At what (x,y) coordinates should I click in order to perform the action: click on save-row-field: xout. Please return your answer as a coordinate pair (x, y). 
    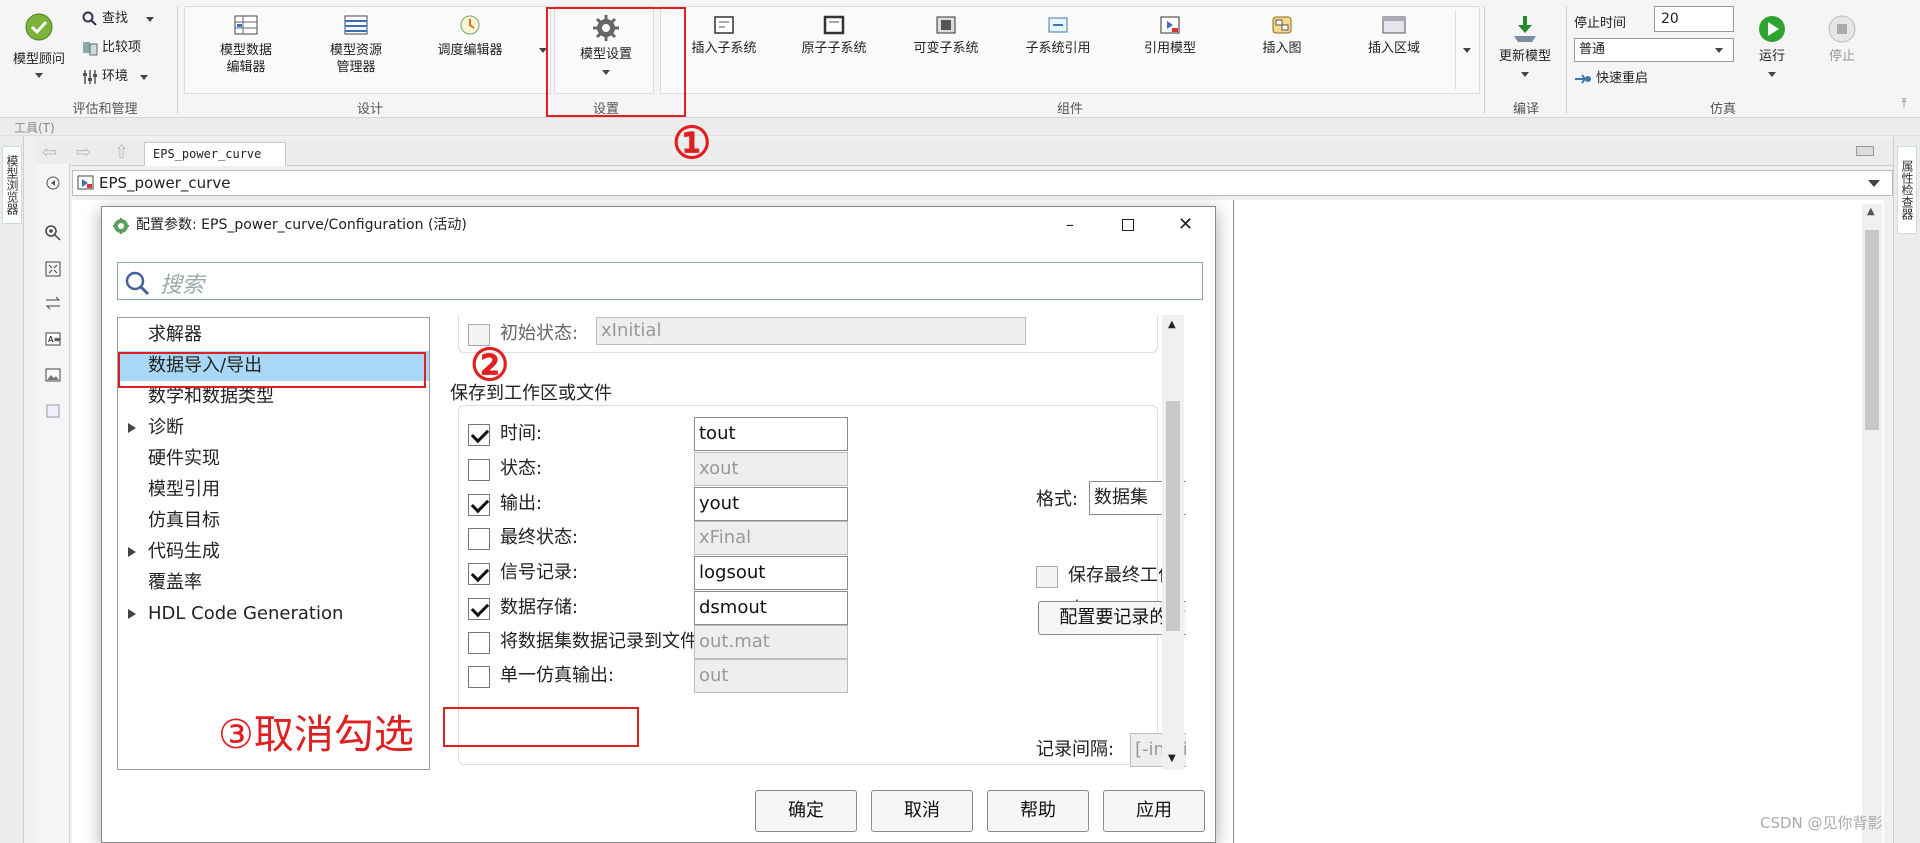
    Looking at the image, I should click on (771, 469).